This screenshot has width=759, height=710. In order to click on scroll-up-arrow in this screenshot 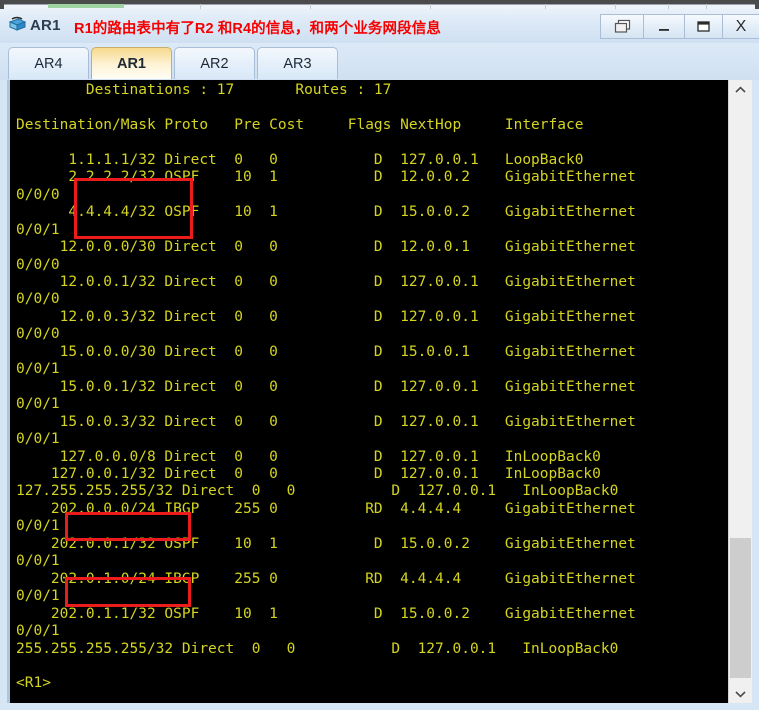, I will do `click(740, 89)`.